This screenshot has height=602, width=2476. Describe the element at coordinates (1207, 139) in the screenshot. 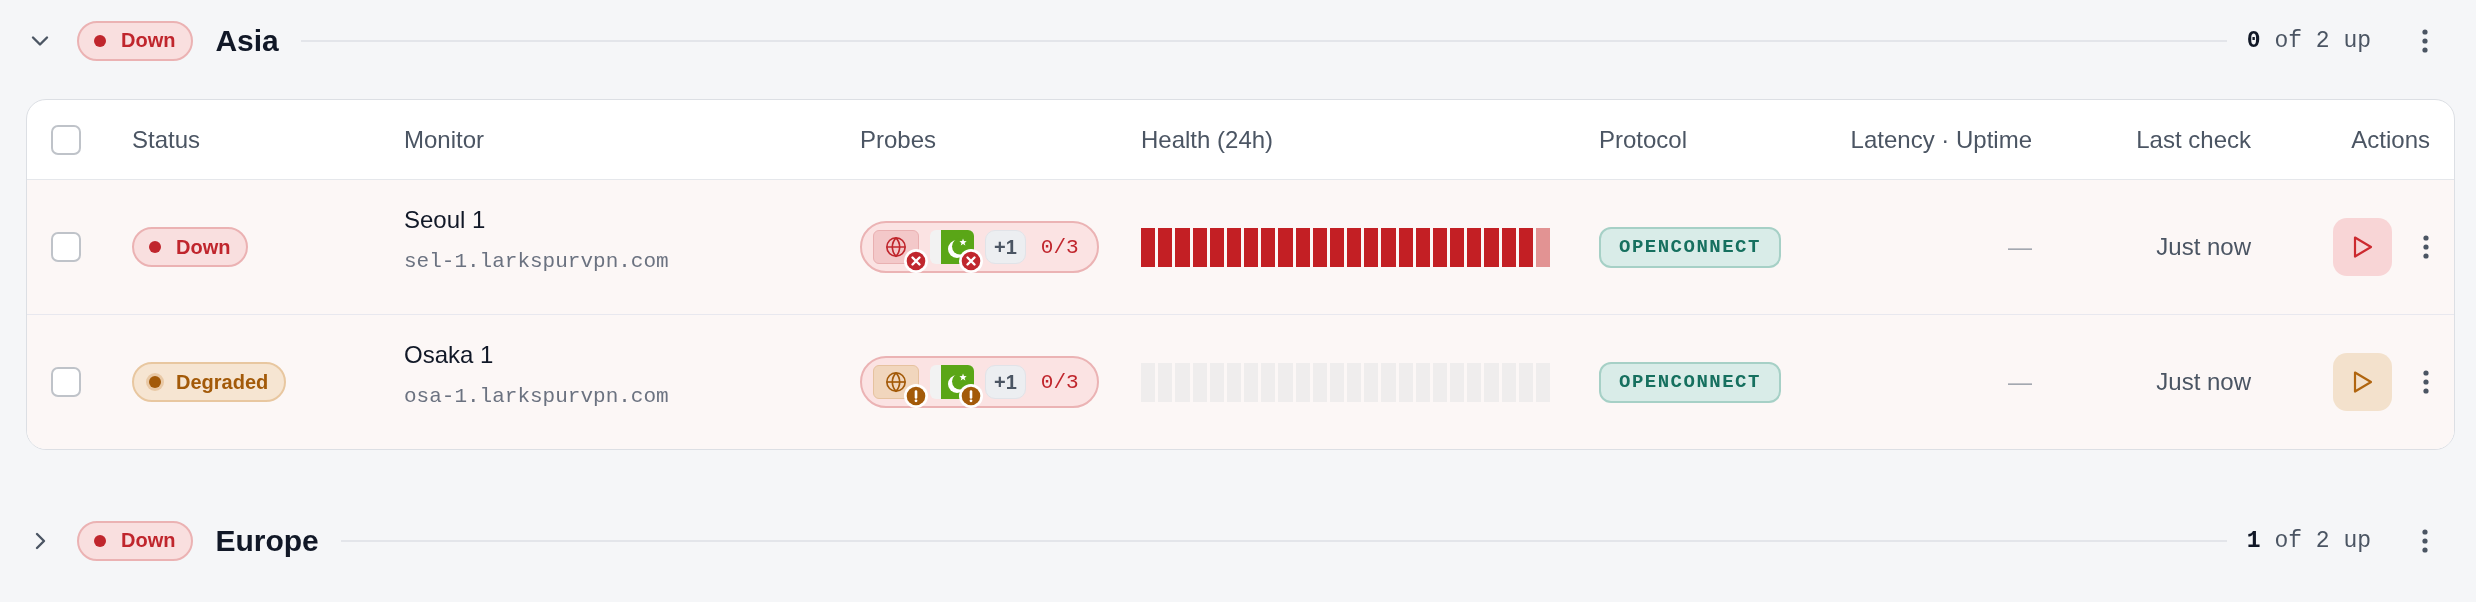

I see `column-header: Health (24h)` at that location.